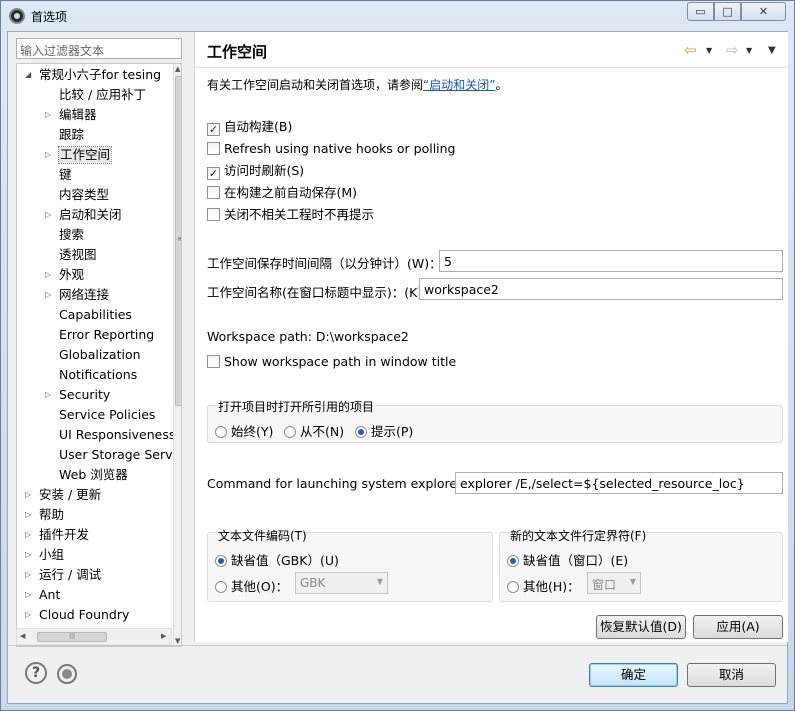  What do you see at coordinates (277, 559) in the screenshot?
I see `encoding-default-radio: 缺省值（GBK）(U)` at bounding box center [277, 559].